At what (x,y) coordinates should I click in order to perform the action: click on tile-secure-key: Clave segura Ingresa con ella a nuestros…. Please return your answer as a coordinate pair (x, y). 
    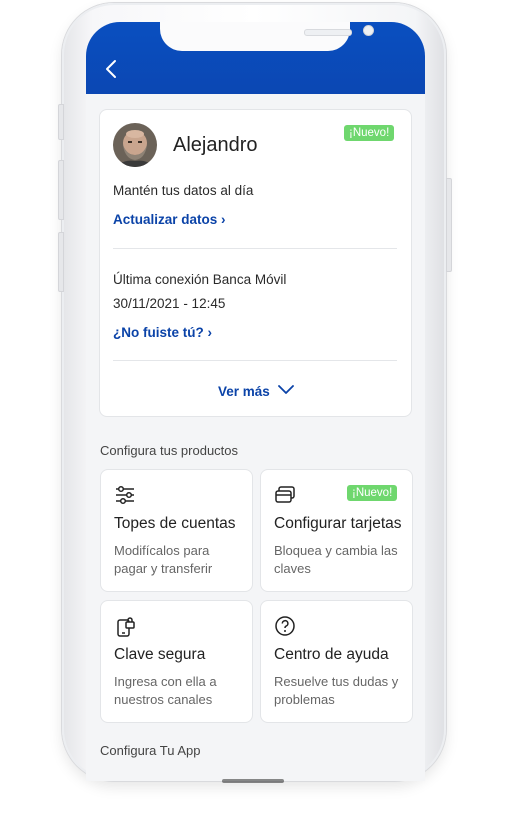
    Looking at the image, I should click on (176, 661).